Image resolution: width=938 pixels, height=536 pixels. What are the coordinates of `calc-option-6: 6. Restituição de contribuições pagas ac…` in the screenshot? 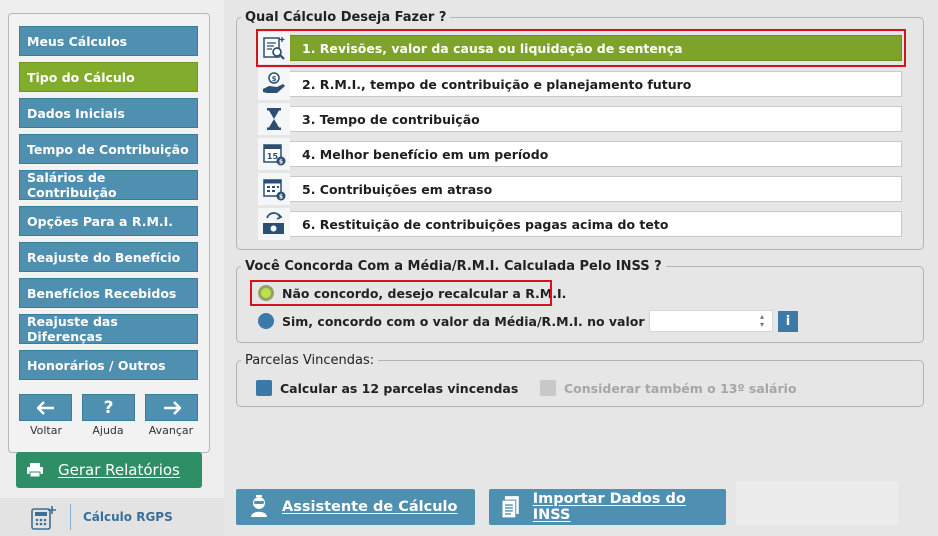 It's located at (580, 224).